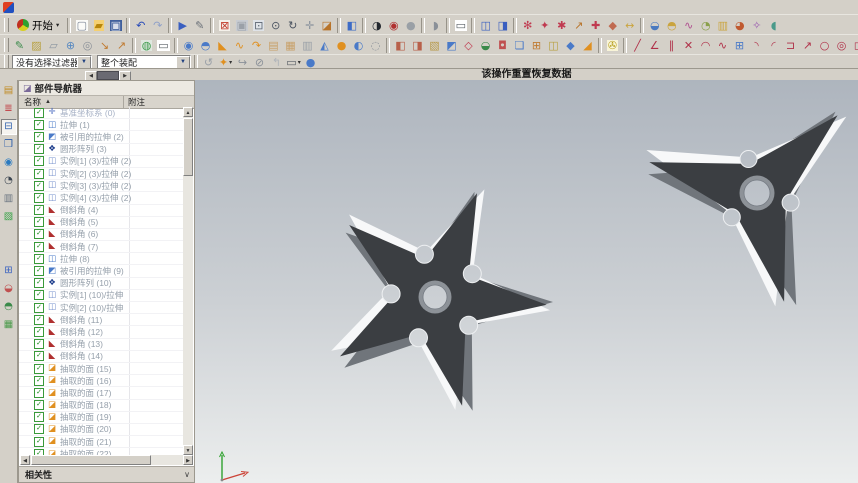 This screenshot has height=483, width=858. What do you see at coordinates (587, 45) in the screenshot?
I see `chamfer-tool-button: ◢` at bounding box center [587, 45].